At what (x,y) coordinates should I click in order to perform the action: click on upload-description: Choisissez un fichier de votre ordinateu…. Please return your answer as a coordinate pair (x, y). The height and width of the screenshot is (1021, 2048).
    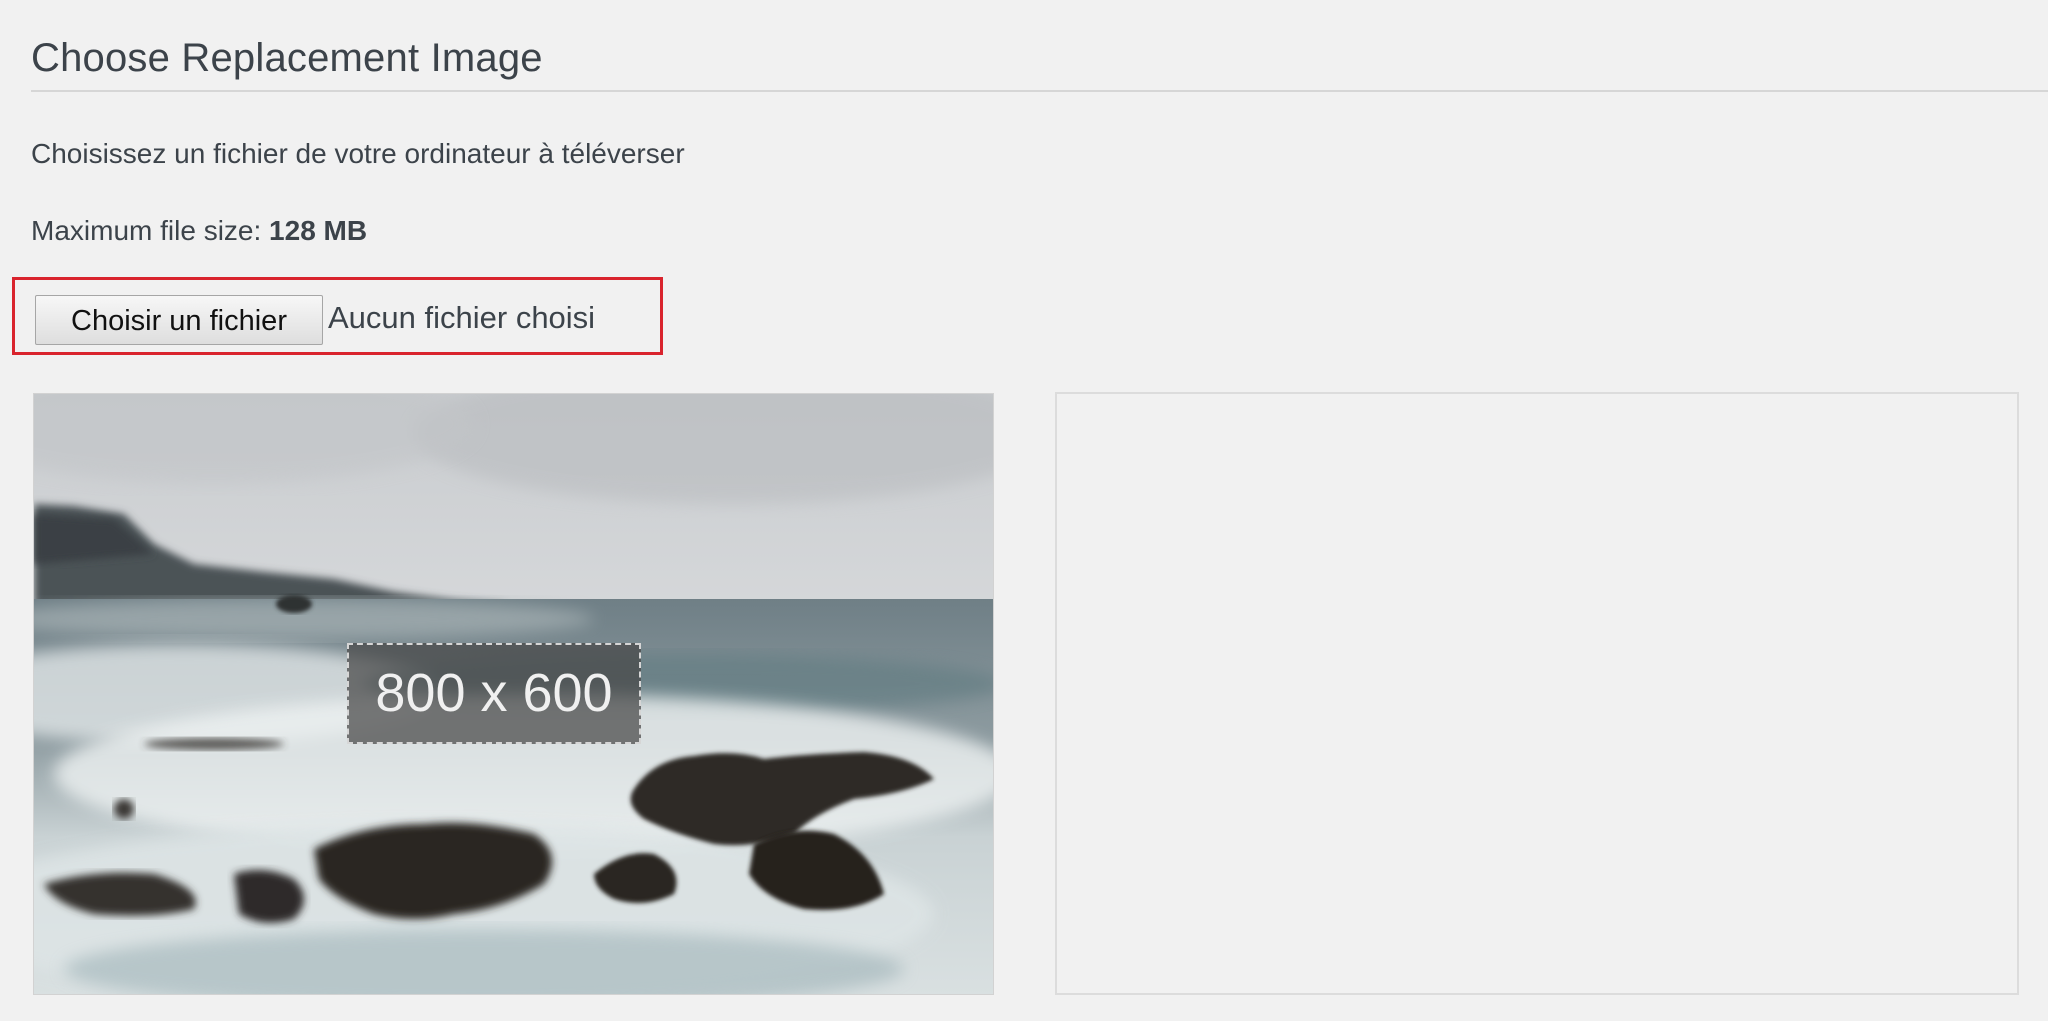
    Looking at the image, I should click on (358, 153).